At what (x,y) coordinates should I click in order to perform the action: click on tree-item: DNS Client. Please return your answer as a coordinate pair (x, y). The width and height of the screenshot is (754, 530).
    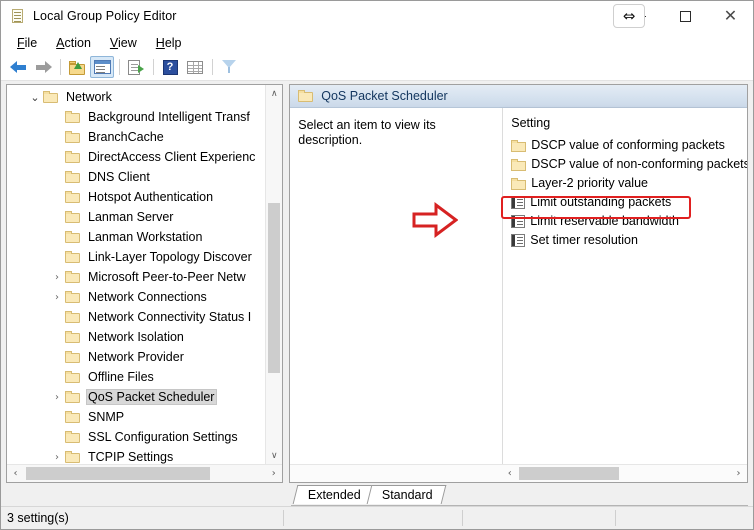
    Looking at the image, I should click on (136, 177).